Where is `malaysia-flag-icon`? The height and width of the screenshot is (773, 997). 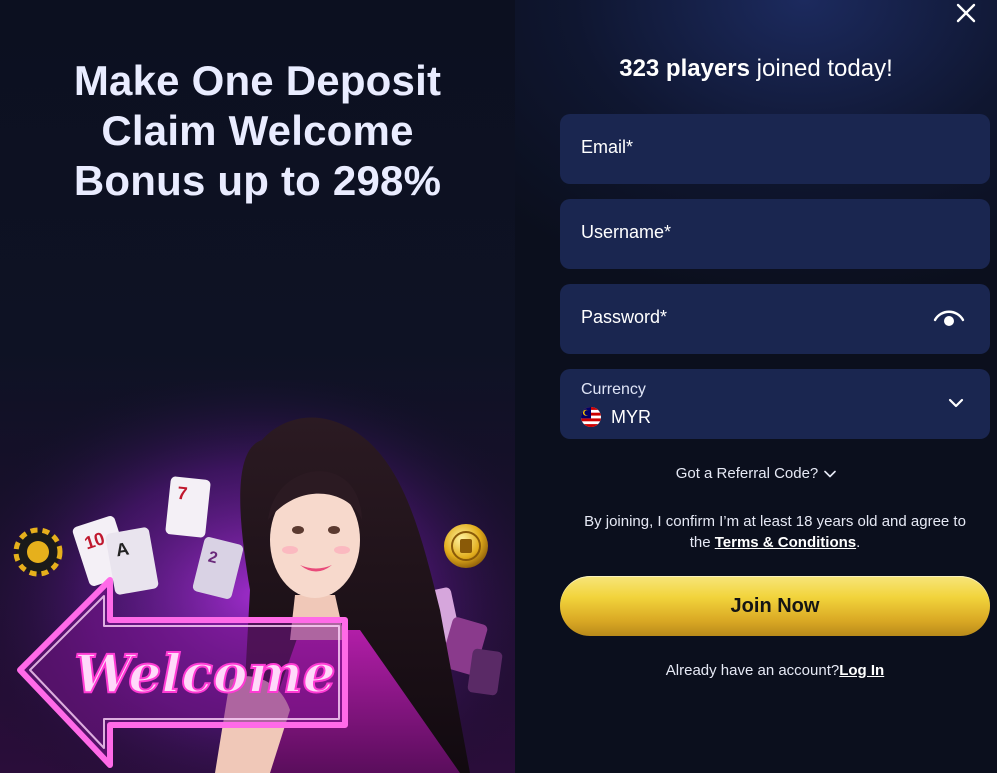
malaysia-flag-icon is located at coordinates (591, 417).